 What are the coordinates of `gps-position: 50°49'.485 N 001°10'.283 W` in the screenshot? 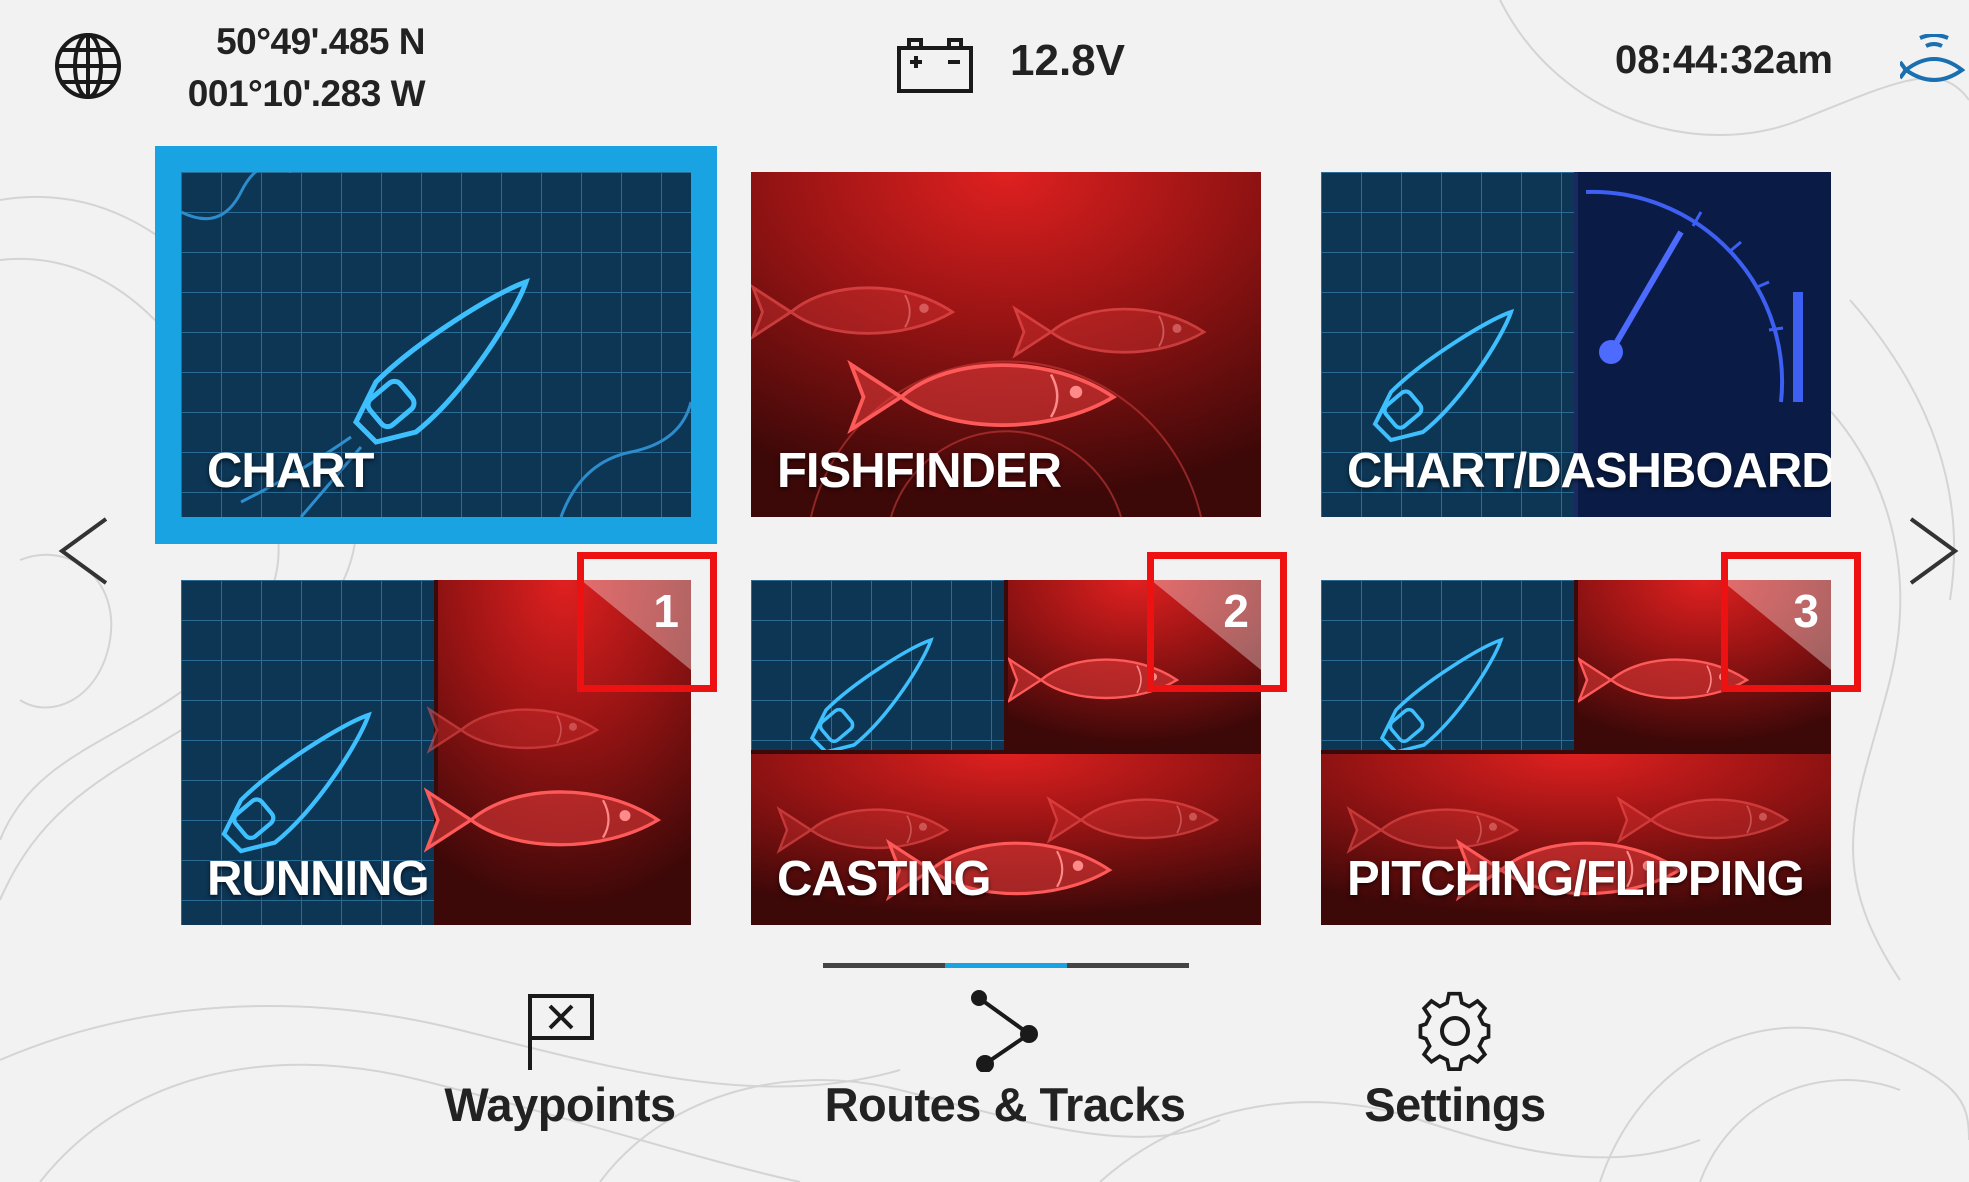 It's located at (295, 68).